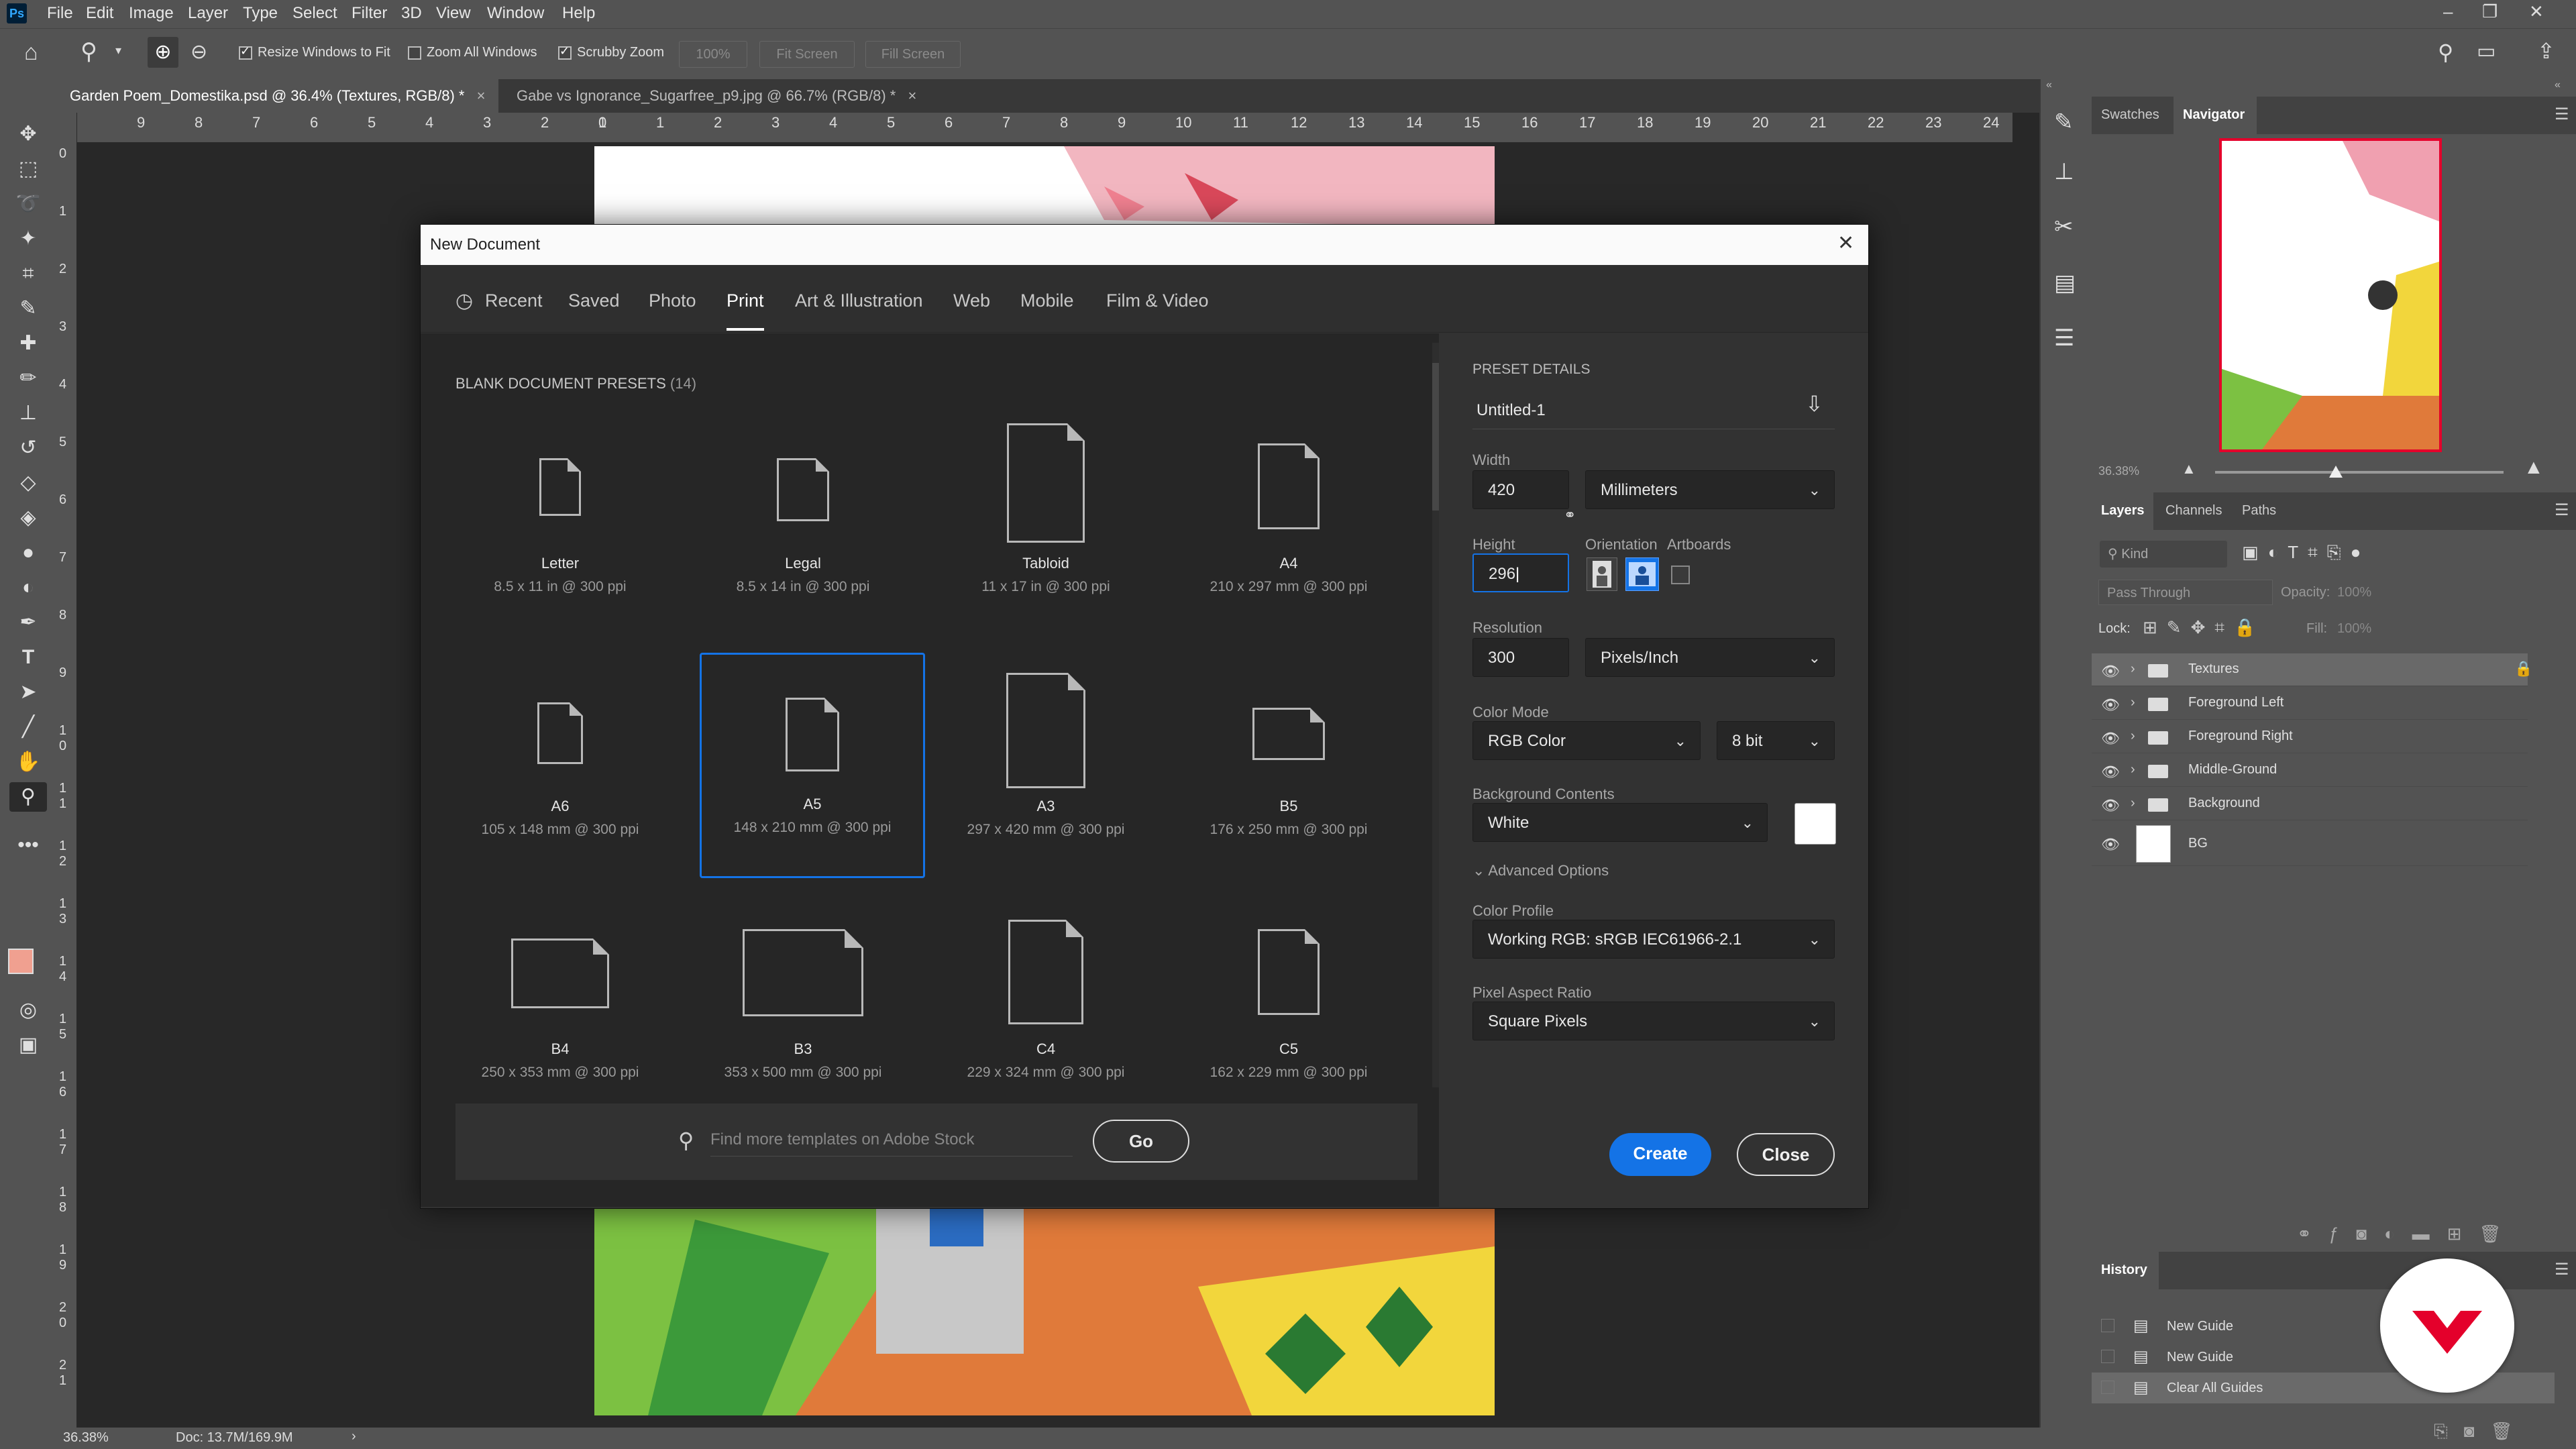  Describe the element at coordinates (2310, 804) in the screenshot. I see `layer-background: 👁 › Background` at that location.